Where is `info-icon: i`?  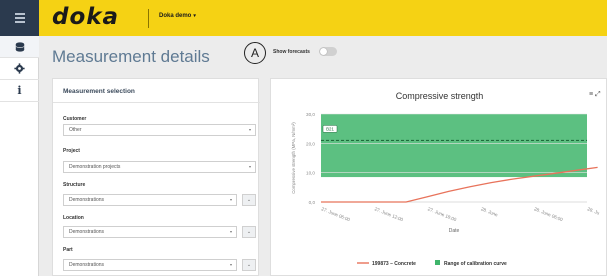
info-icon: i is located at coordinates (19, 90).